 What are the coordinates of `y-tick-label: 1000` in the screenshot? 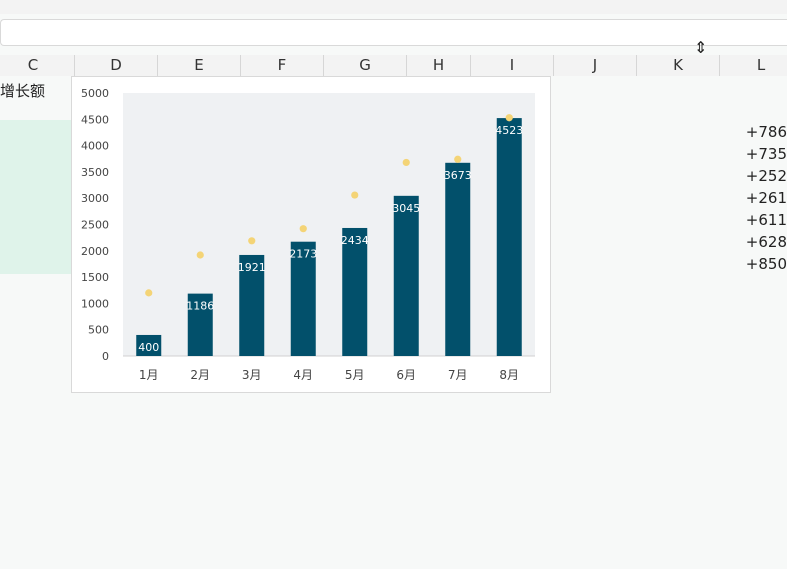 It's located at (95, 303).